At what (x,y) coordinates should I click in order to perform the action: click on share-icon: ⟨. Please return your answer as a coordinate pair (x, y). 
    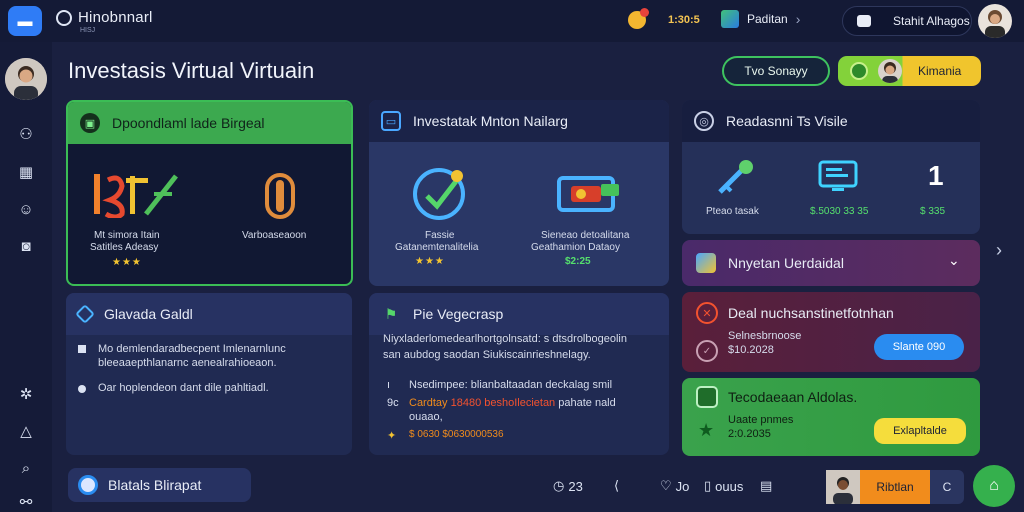
    Looking at the image, I should click on (617, 485).